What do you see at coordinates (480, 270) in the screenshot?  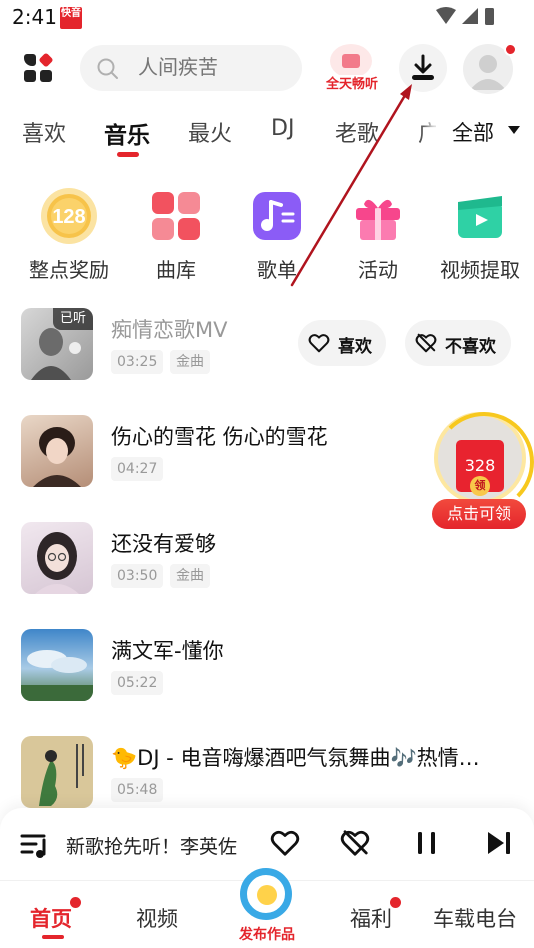 I see `quick-entry-label: 视频提取` at bounding box center [480, 270].